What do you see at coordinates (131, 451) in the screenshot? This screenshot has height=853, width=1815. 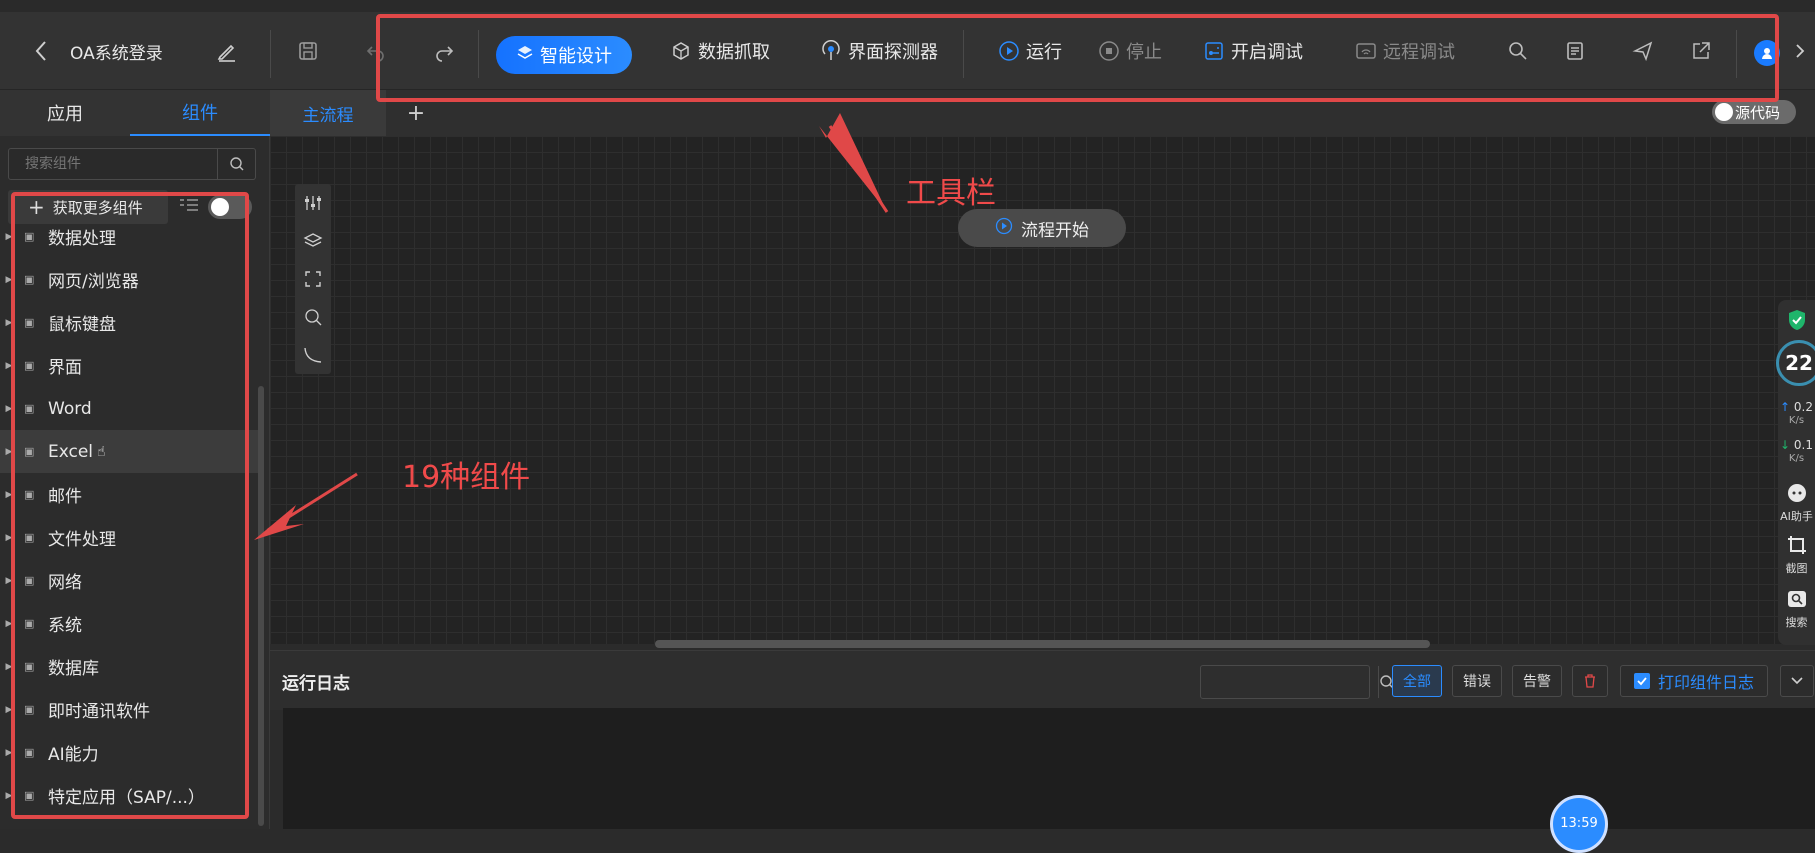 I see `component-category: ▶ ▣ Excel ☝` at bounding box center [131, 451].